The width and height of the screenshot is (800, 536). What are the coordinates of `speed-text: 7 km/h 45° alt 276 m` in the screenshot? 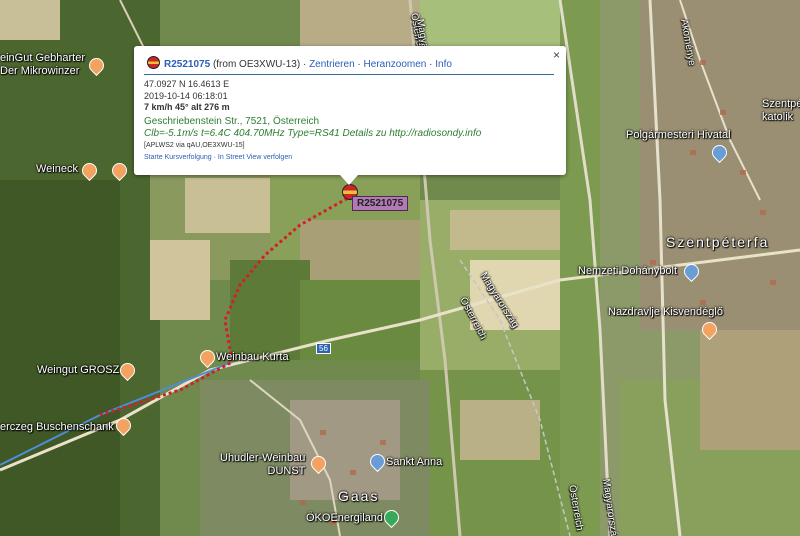 It's located at (187, 107).